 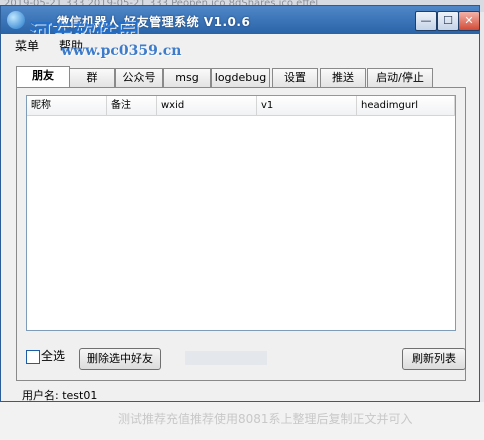 What do you see at coordinates (27, 45) in the screenshot?
I see `menu-item-menu: 菜单` at bounding box center [27, 45].